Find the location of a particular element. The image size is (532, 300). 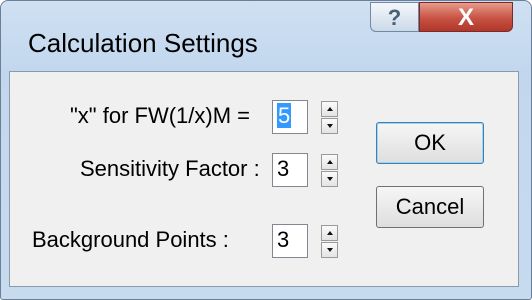

help-button: ? is located at coordinates (394, 17).